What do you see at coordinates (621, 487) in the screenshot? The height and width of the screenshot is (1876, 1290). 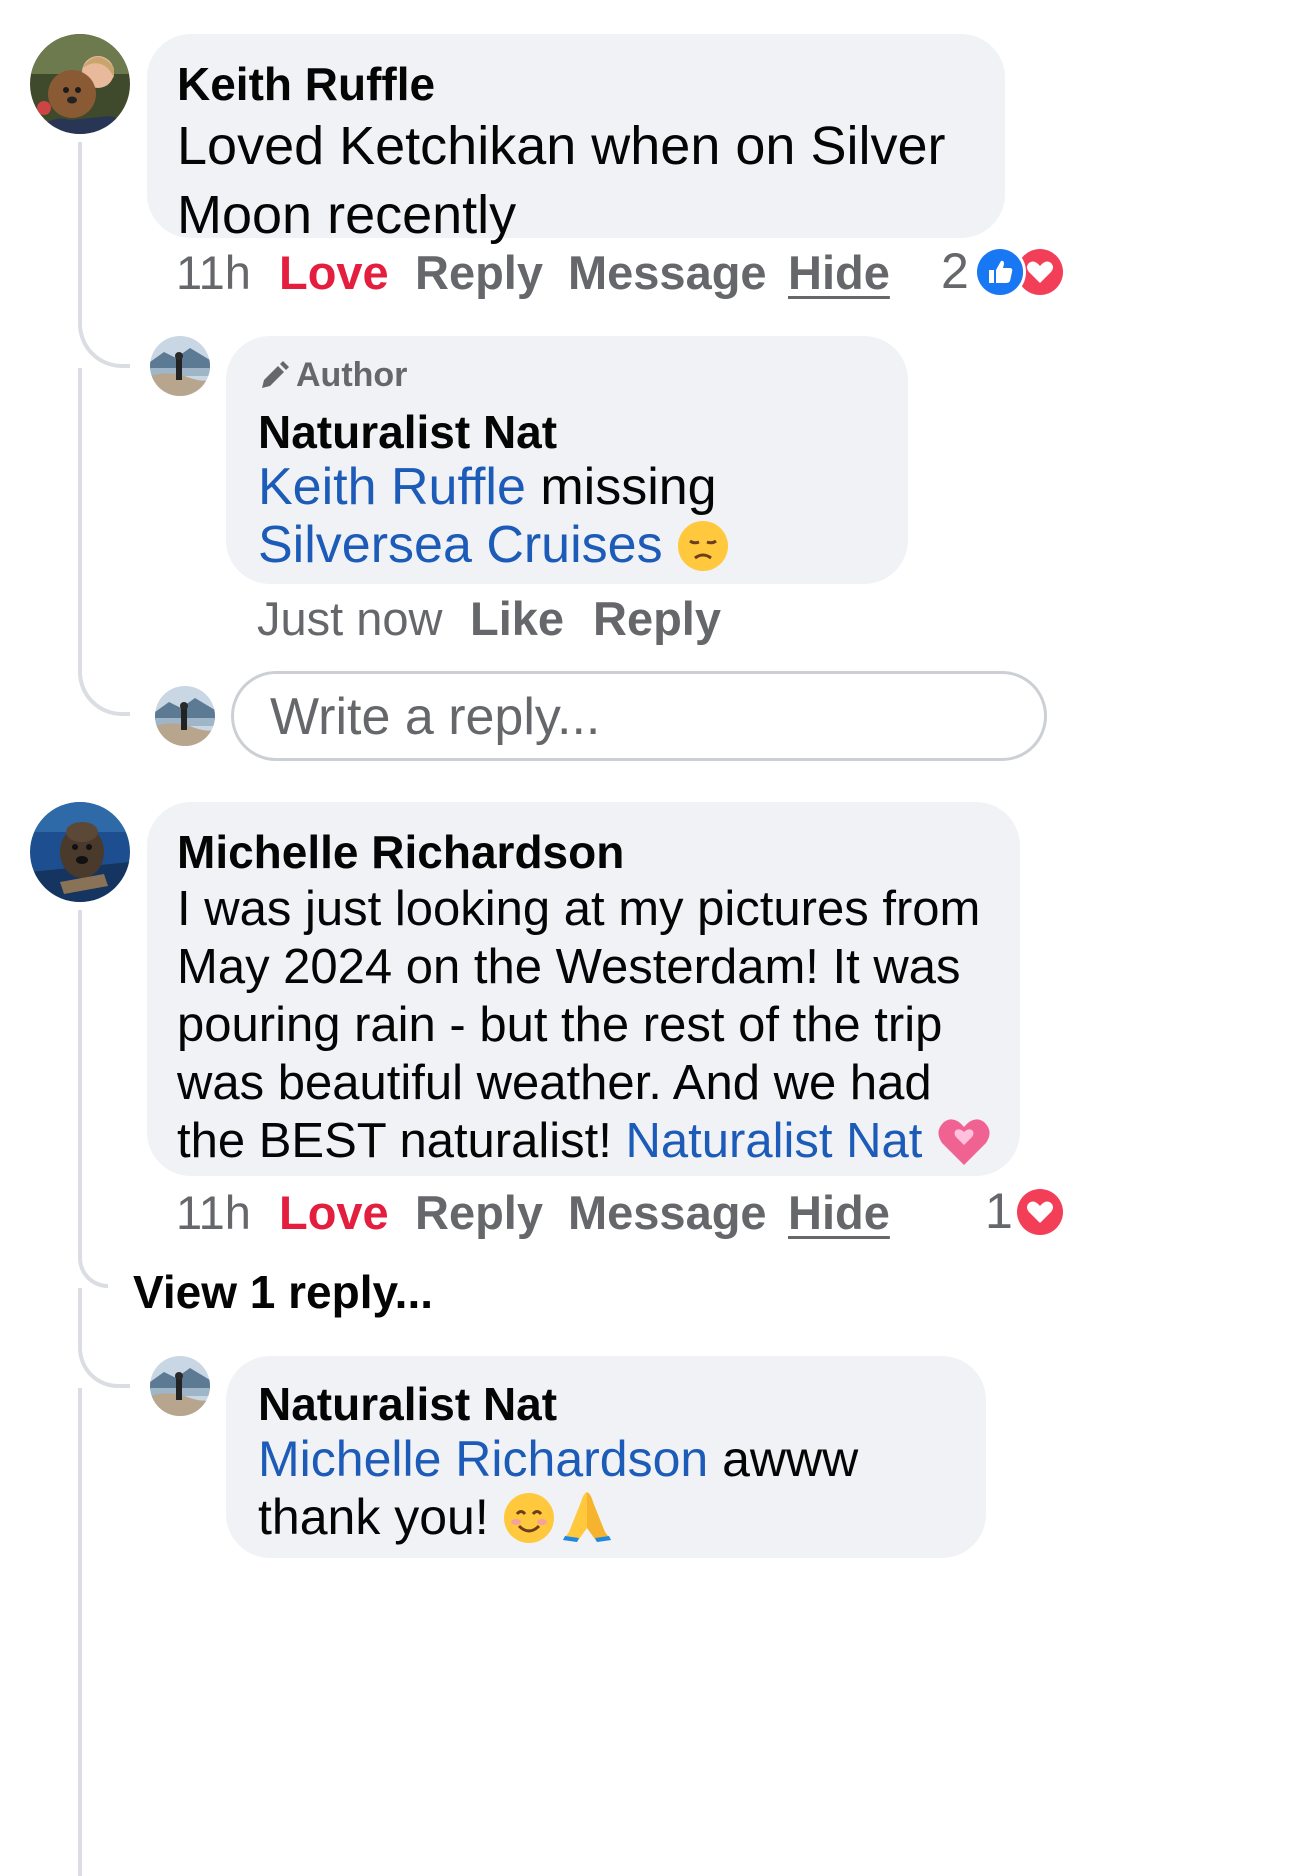 I see `reply-text-middle: missing` at bounding box center [621, 487].